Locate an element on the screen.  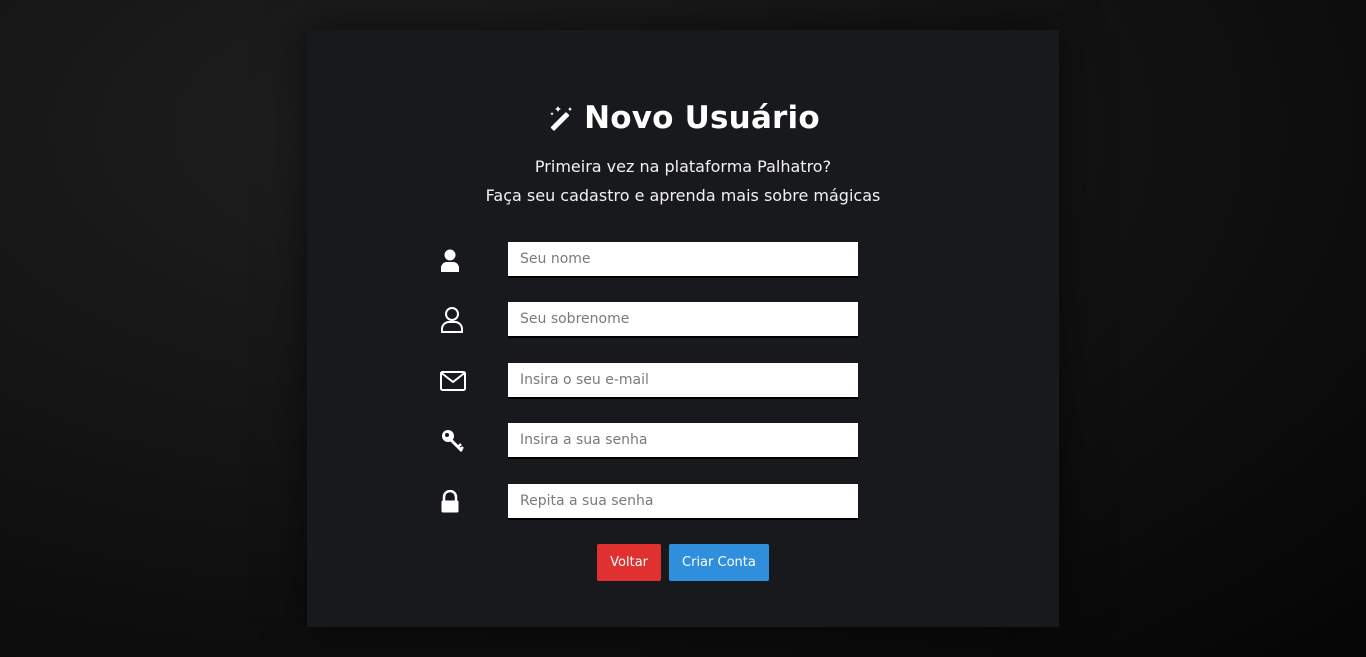
last-name-row is located at coordinates (650, 320).